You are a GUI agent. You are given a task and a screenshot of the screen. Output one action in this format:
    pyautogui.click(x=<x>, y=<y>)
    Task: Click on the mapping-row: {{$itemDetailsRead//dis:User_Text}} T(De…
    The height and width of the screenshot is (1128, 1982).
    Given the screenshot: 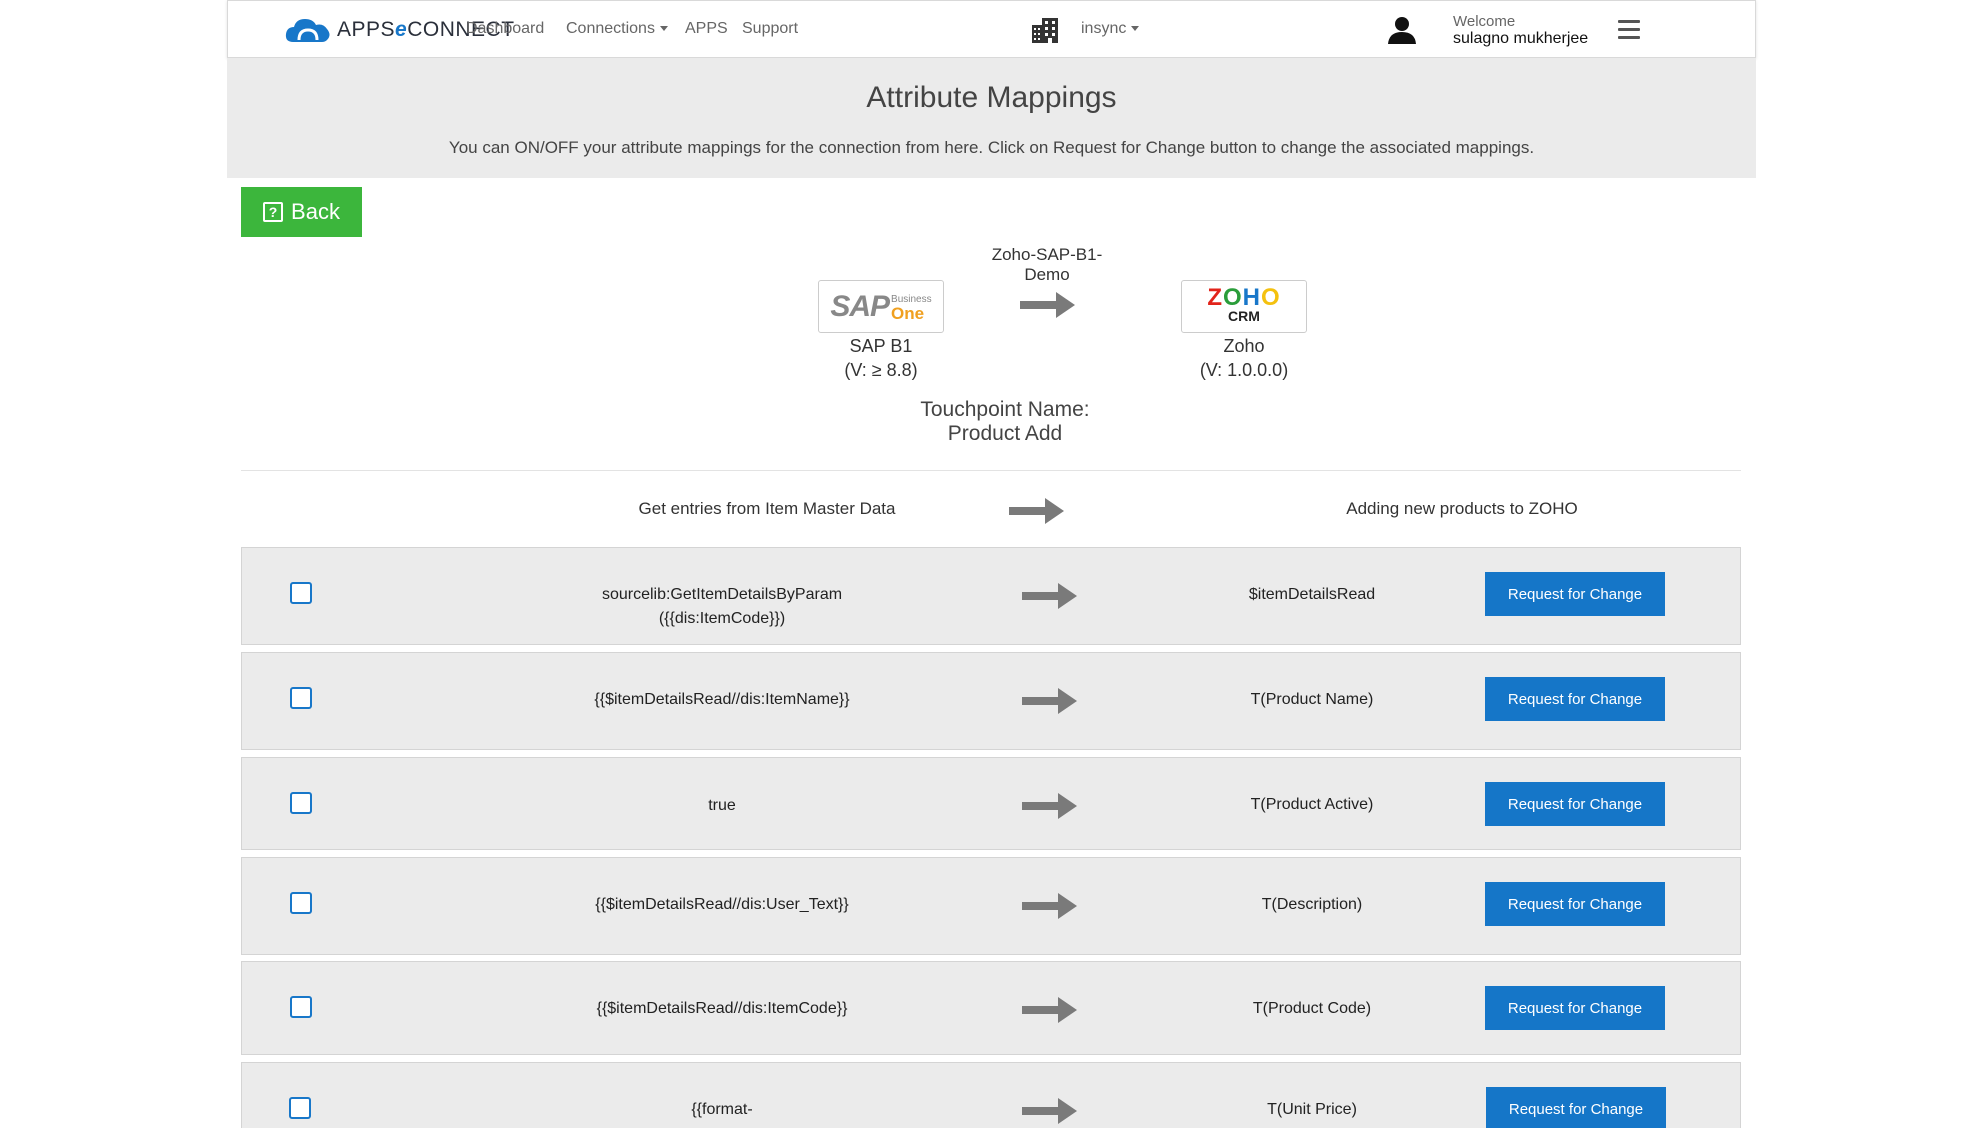 What is the action you would take?
    pyautogui.click(x=991, y=906)
    